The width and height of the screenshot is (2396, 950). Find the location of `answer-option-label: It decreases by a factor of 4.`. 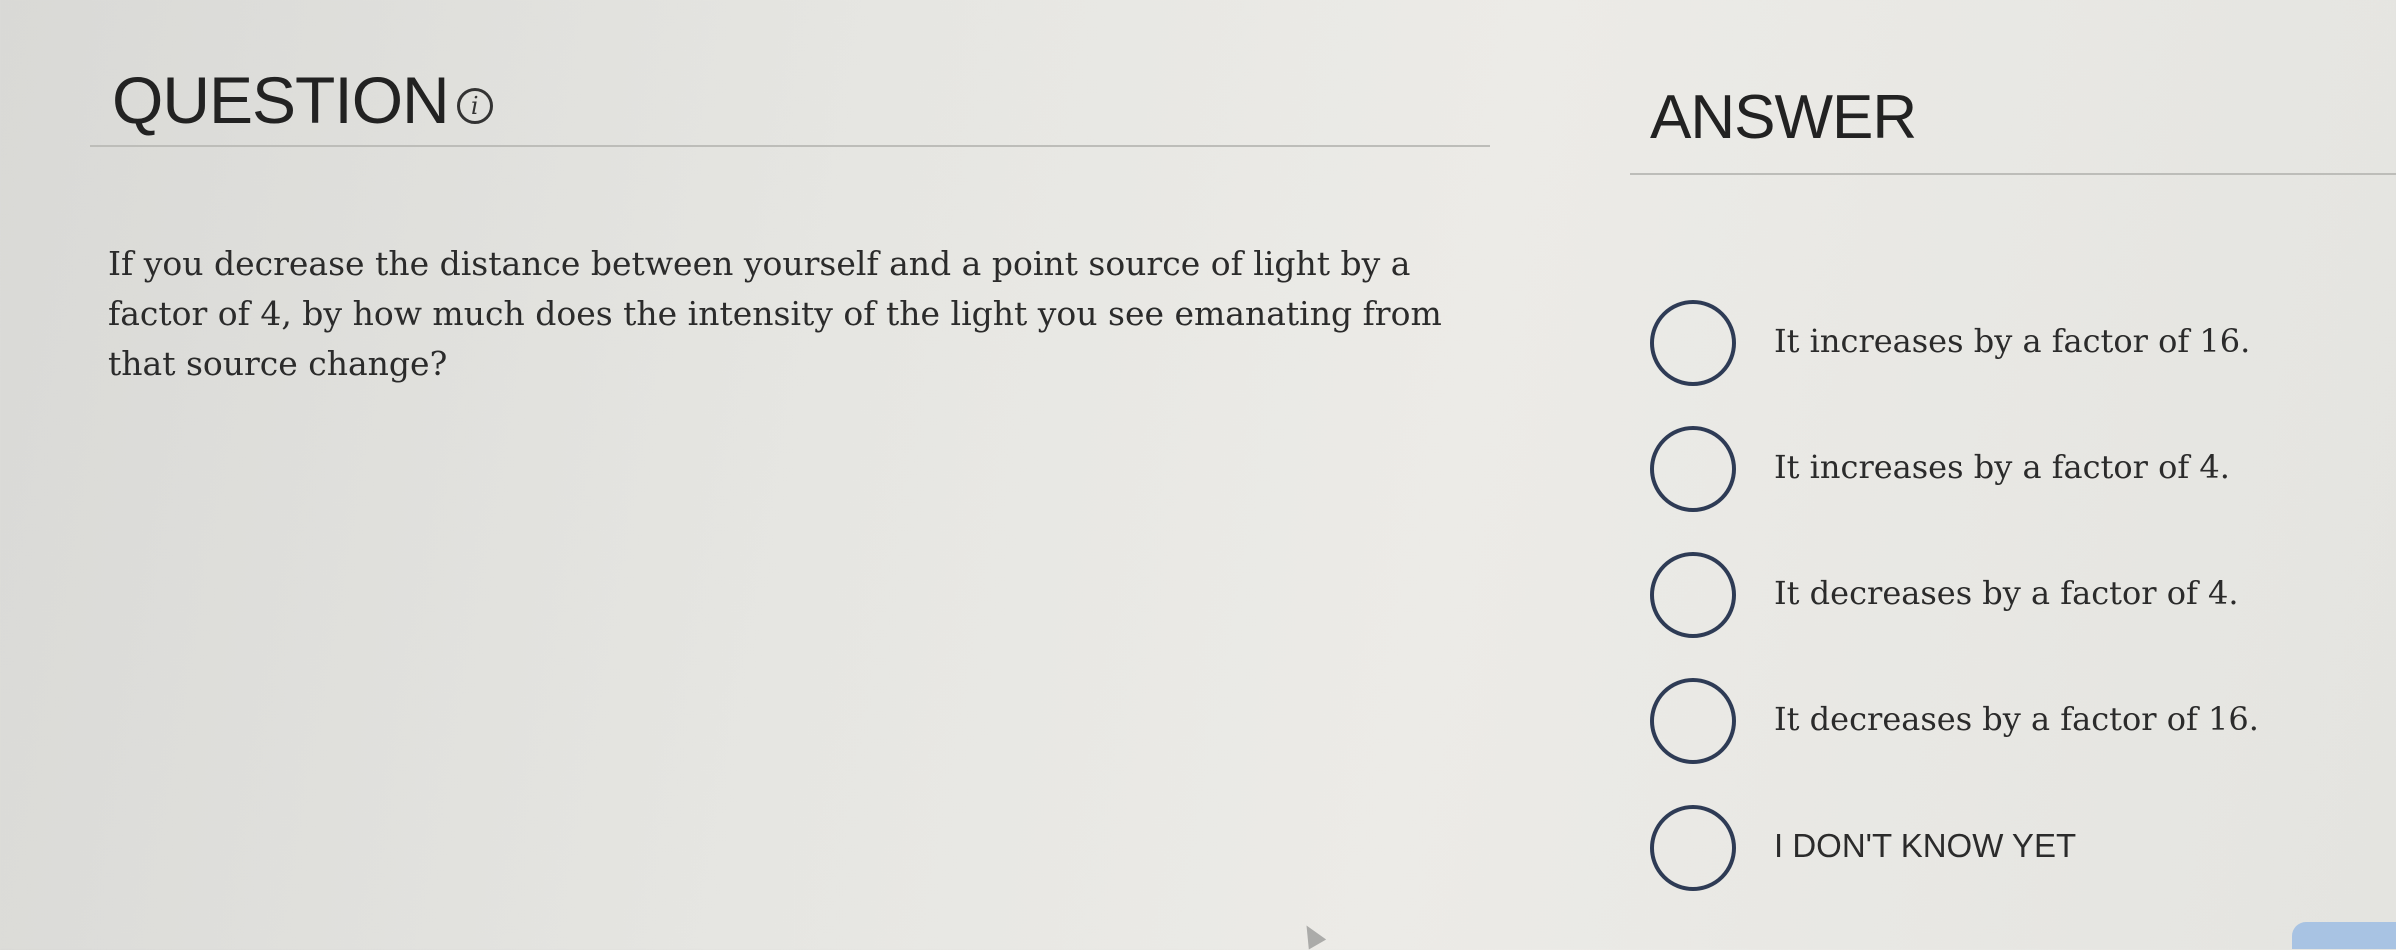

answer-option-label: It decreases by a factor of 4. is located at coordinates (2006, 593).